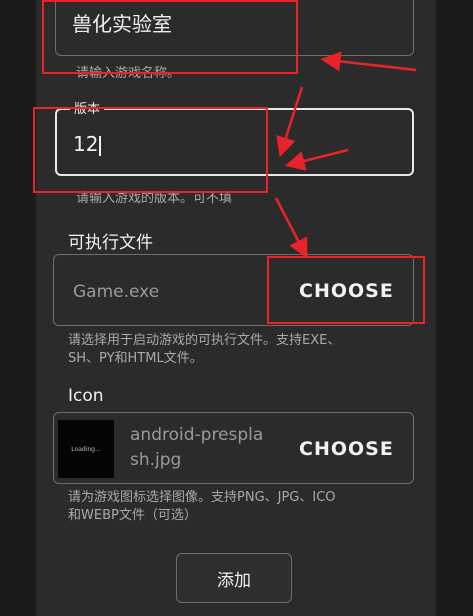 Image resolution: width=473 pixels, height=616 pixels. I want to click on arrow-to-choose-button, so click(291, 228).